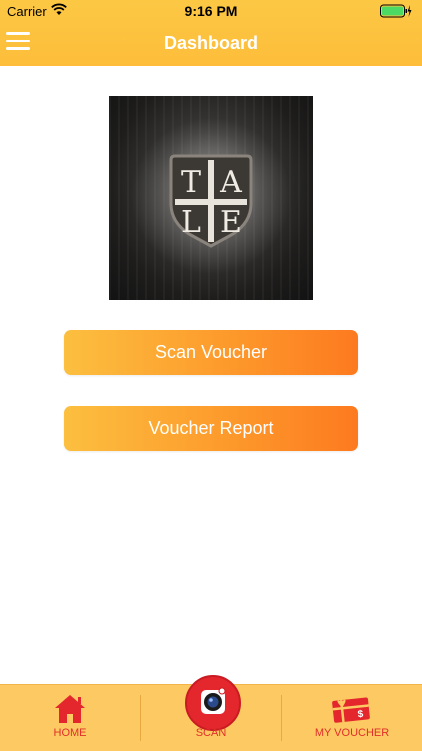  I want to click on page-title: Dashboard, so click(211, 43).